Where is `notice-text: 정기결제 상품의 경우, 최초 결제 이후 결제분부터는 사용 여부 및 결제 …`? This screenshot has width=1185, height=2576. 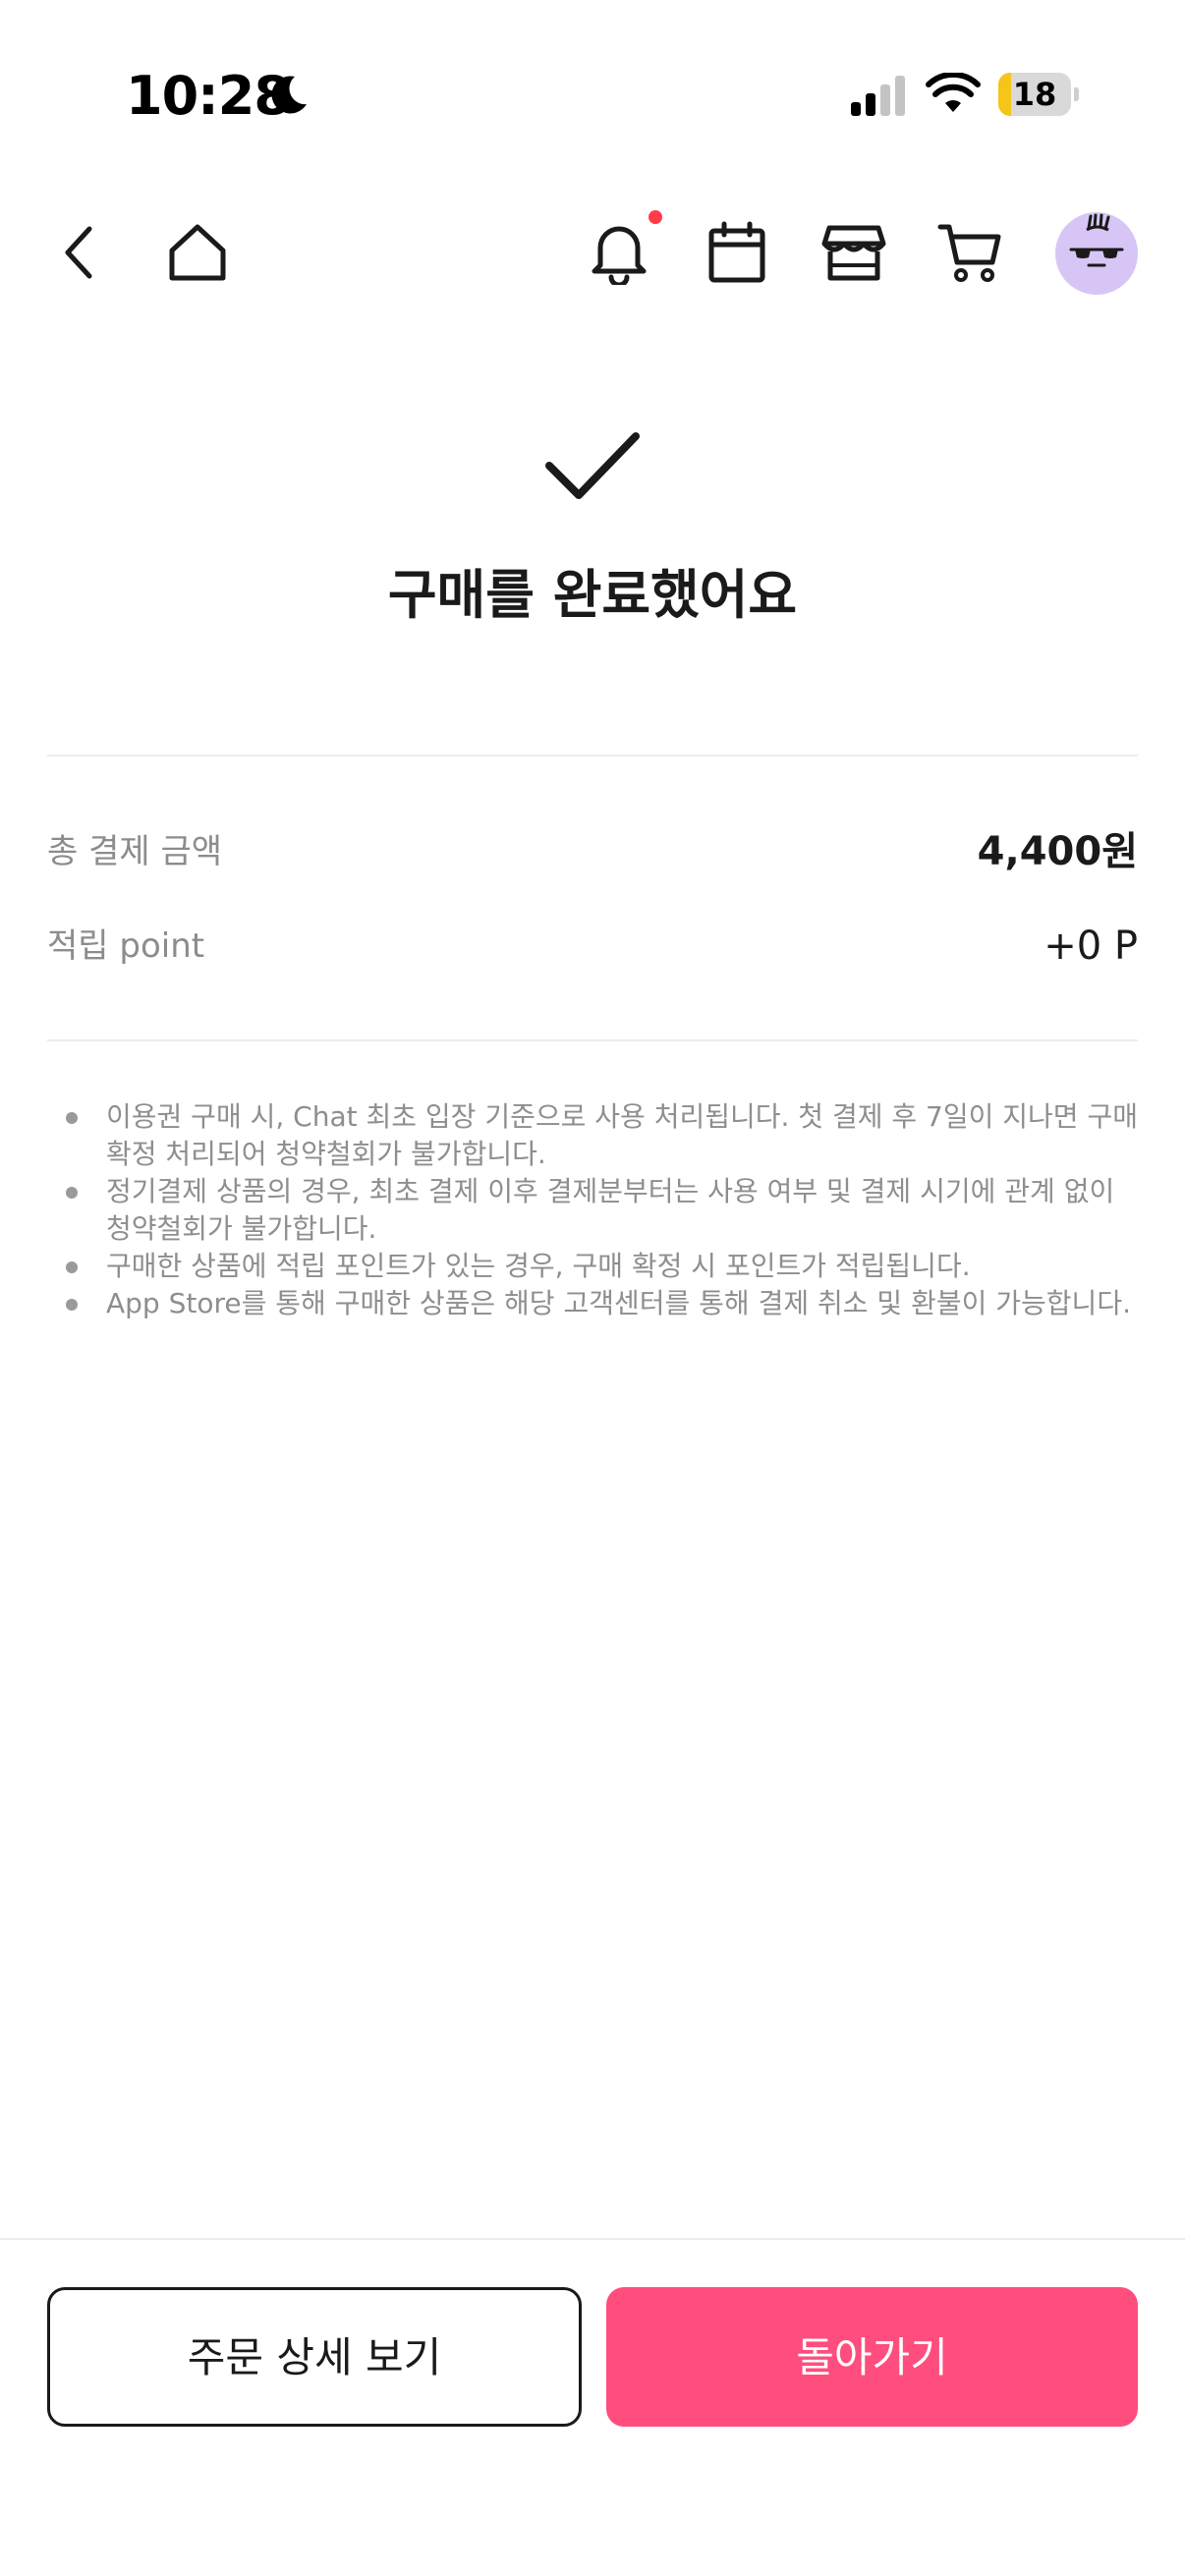
notice-text: 정기결제 상품의 경우, 최초 결제 이후 결제분부터는 사용 여부 및 결제 … is located at coordinates (610, 1210).